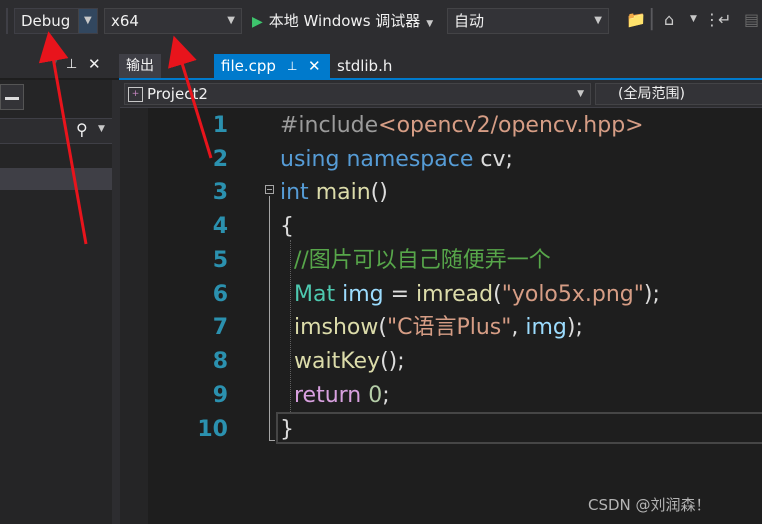  What do you see at coordinates (190, 97) in the screenshot?
I see `annotation-arrow-platform` at bounding box center [190, 97].